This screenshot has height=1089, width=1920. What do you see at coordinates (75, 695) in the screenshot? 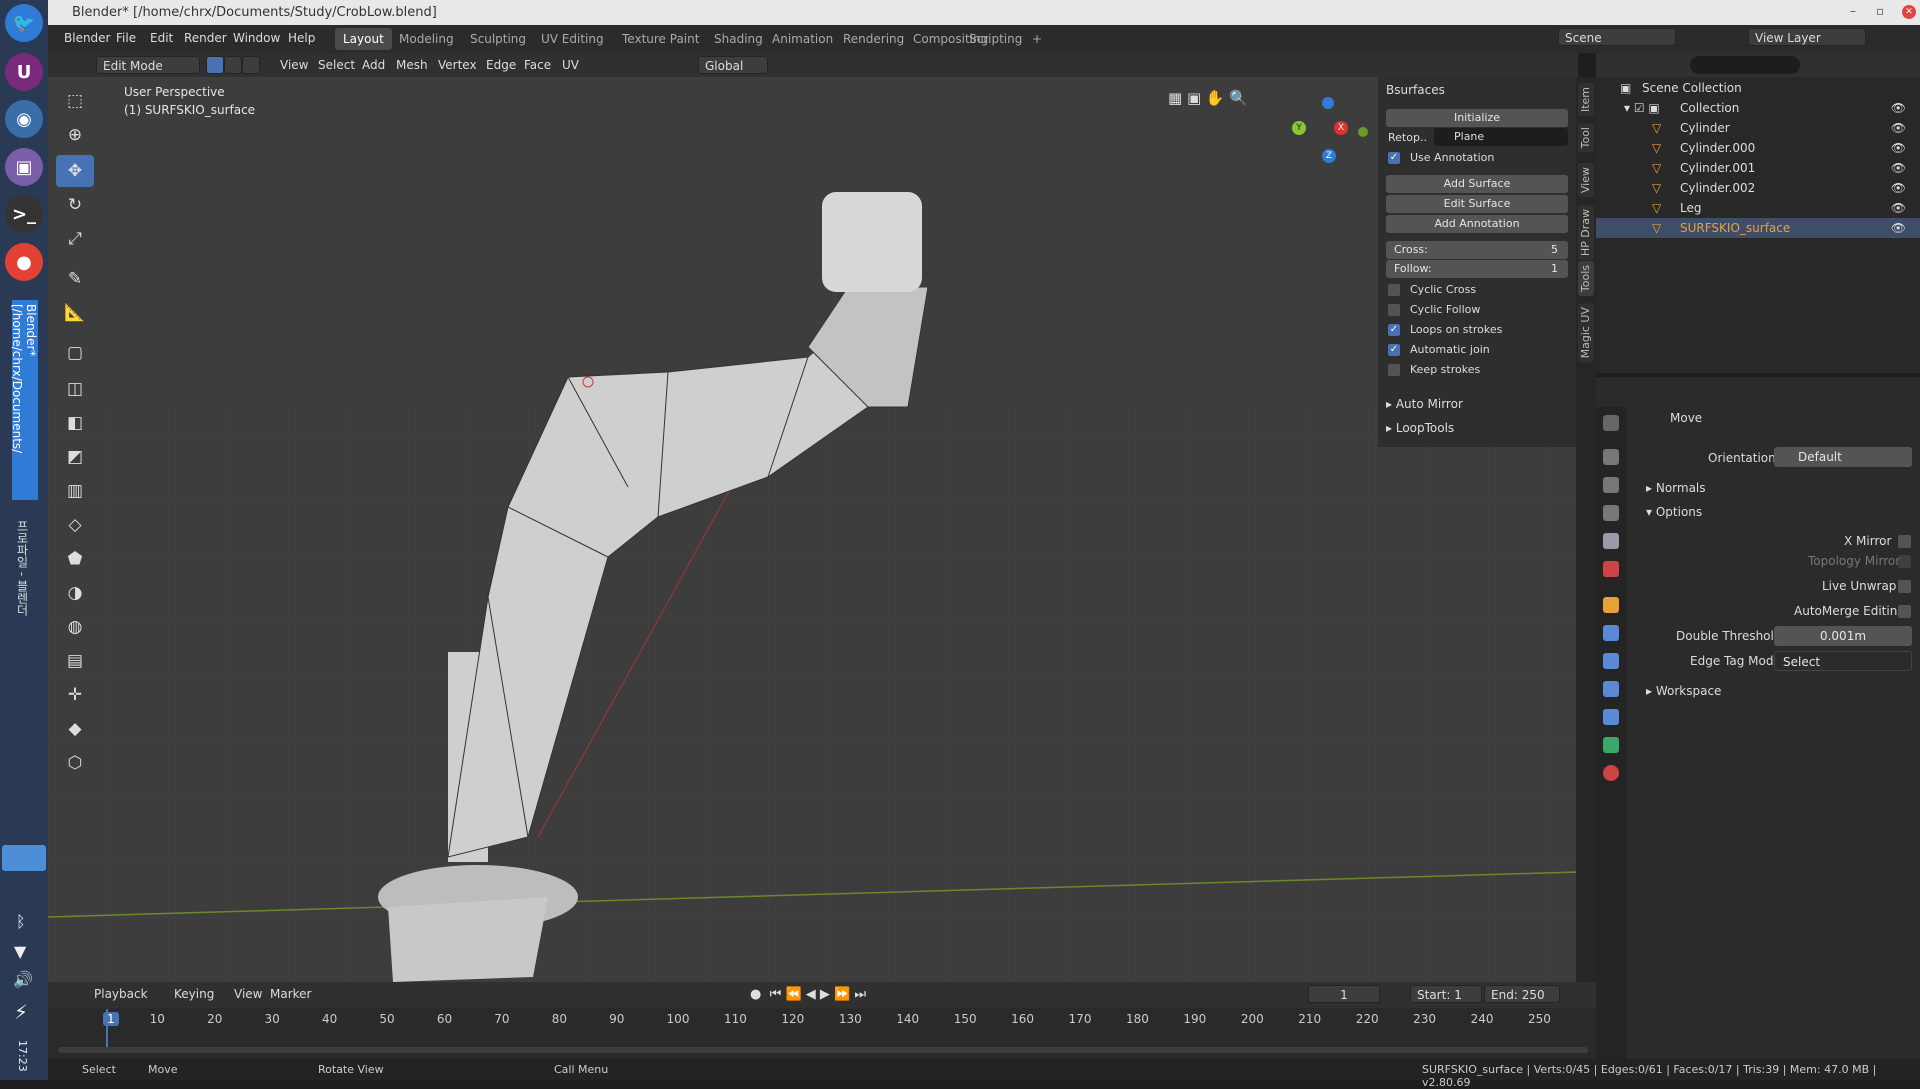
I see `shrink-tool-icon: ✛` at bounding box center [75, 695].